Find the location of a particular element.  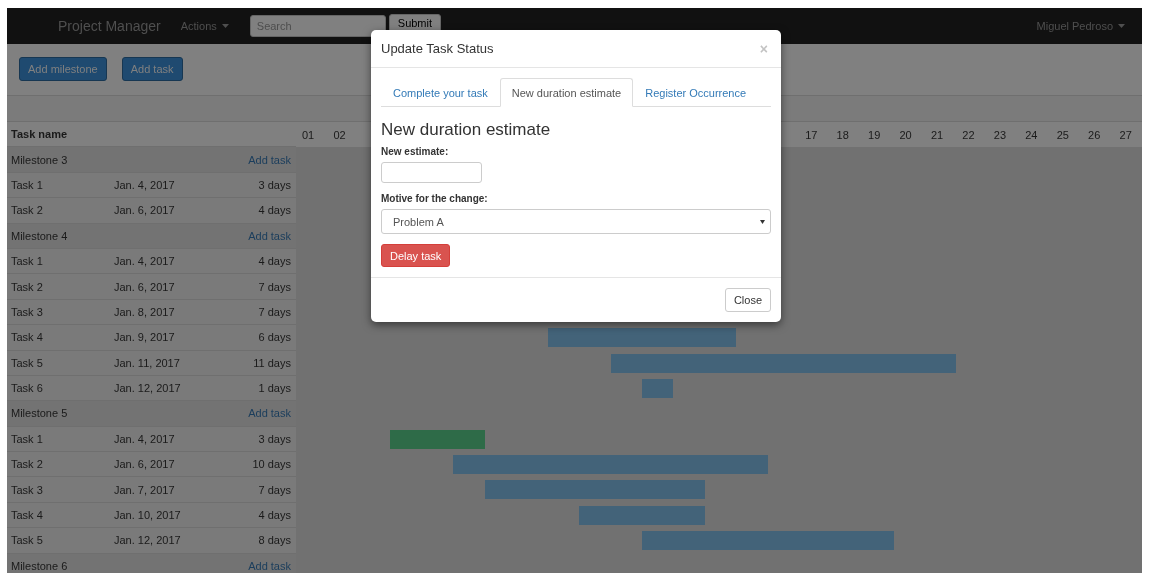

tab: Register Occurrence is located at coordinates (696, 92).